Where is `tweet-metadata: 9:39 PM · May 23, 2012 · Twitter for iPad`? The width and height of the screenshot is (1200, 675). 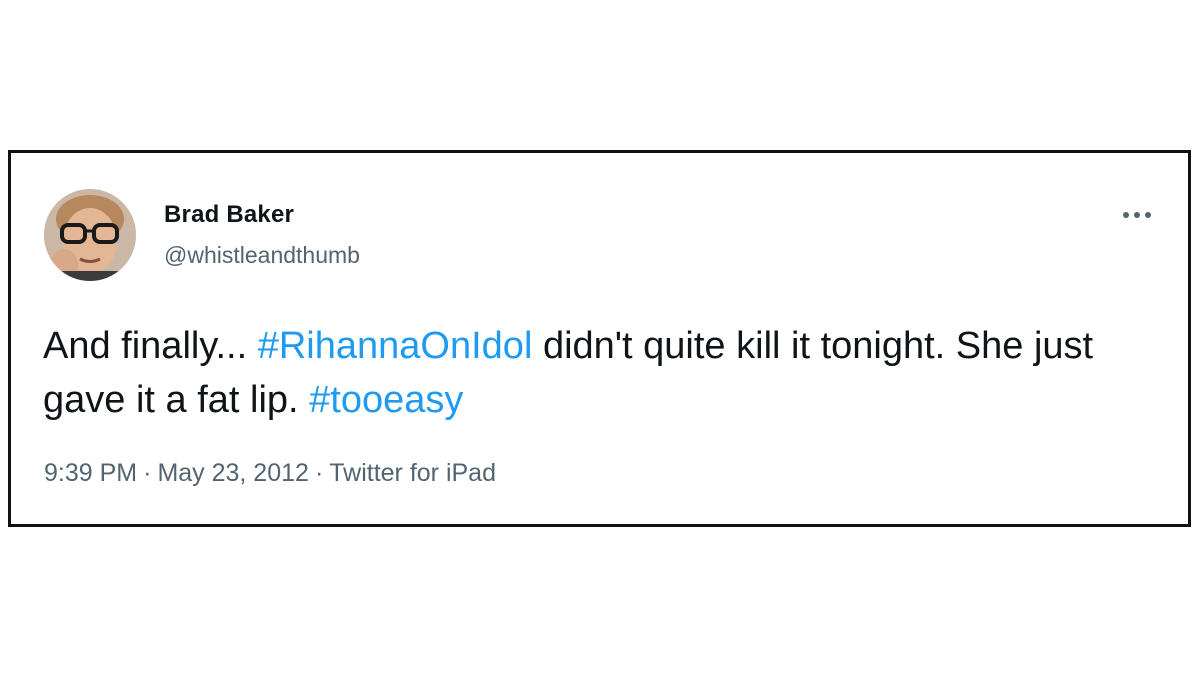 tweet-metadata: 9:39 PM · May 23, 2012 · Twitter for iPad is located at coordinates (270, 473).